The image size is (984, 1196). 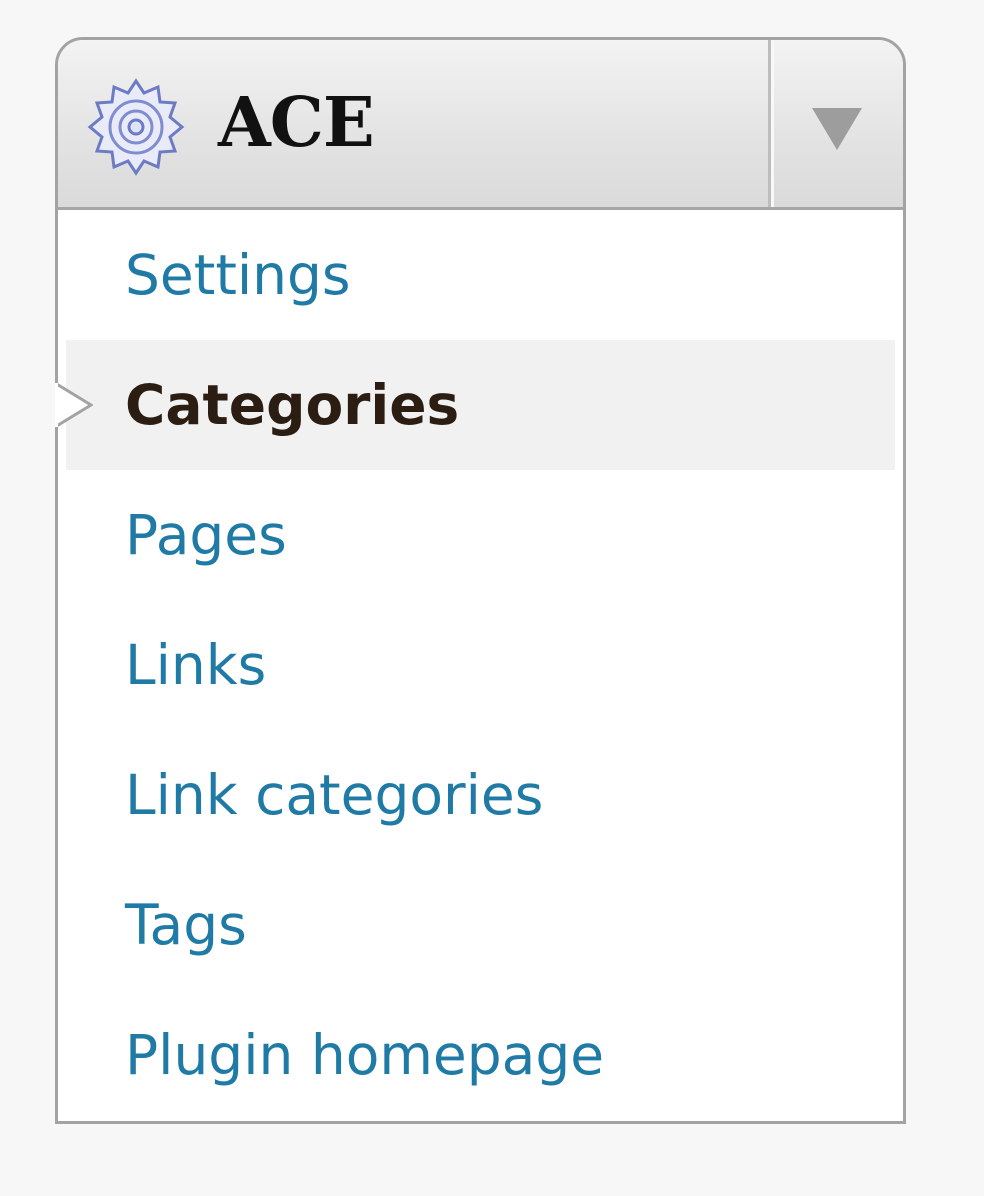 I want to click on menu-item-label: Categories, so click(x=292, y=405).